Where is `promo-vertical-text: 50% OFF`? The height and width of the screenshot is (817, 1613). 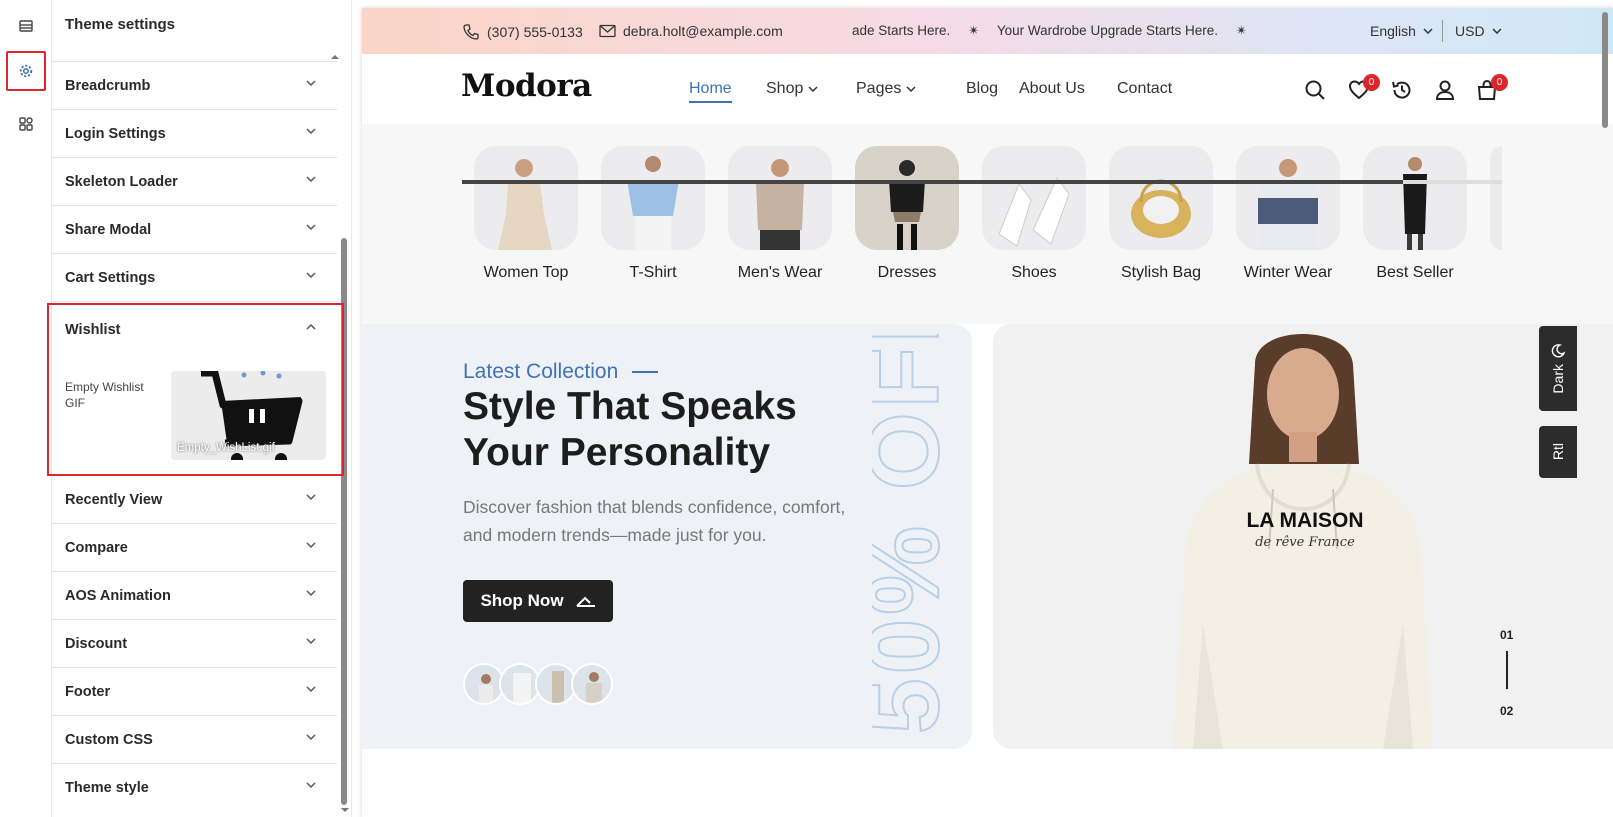 promo-vertical-text: 50% OFF is located at coordinates (916, 534).